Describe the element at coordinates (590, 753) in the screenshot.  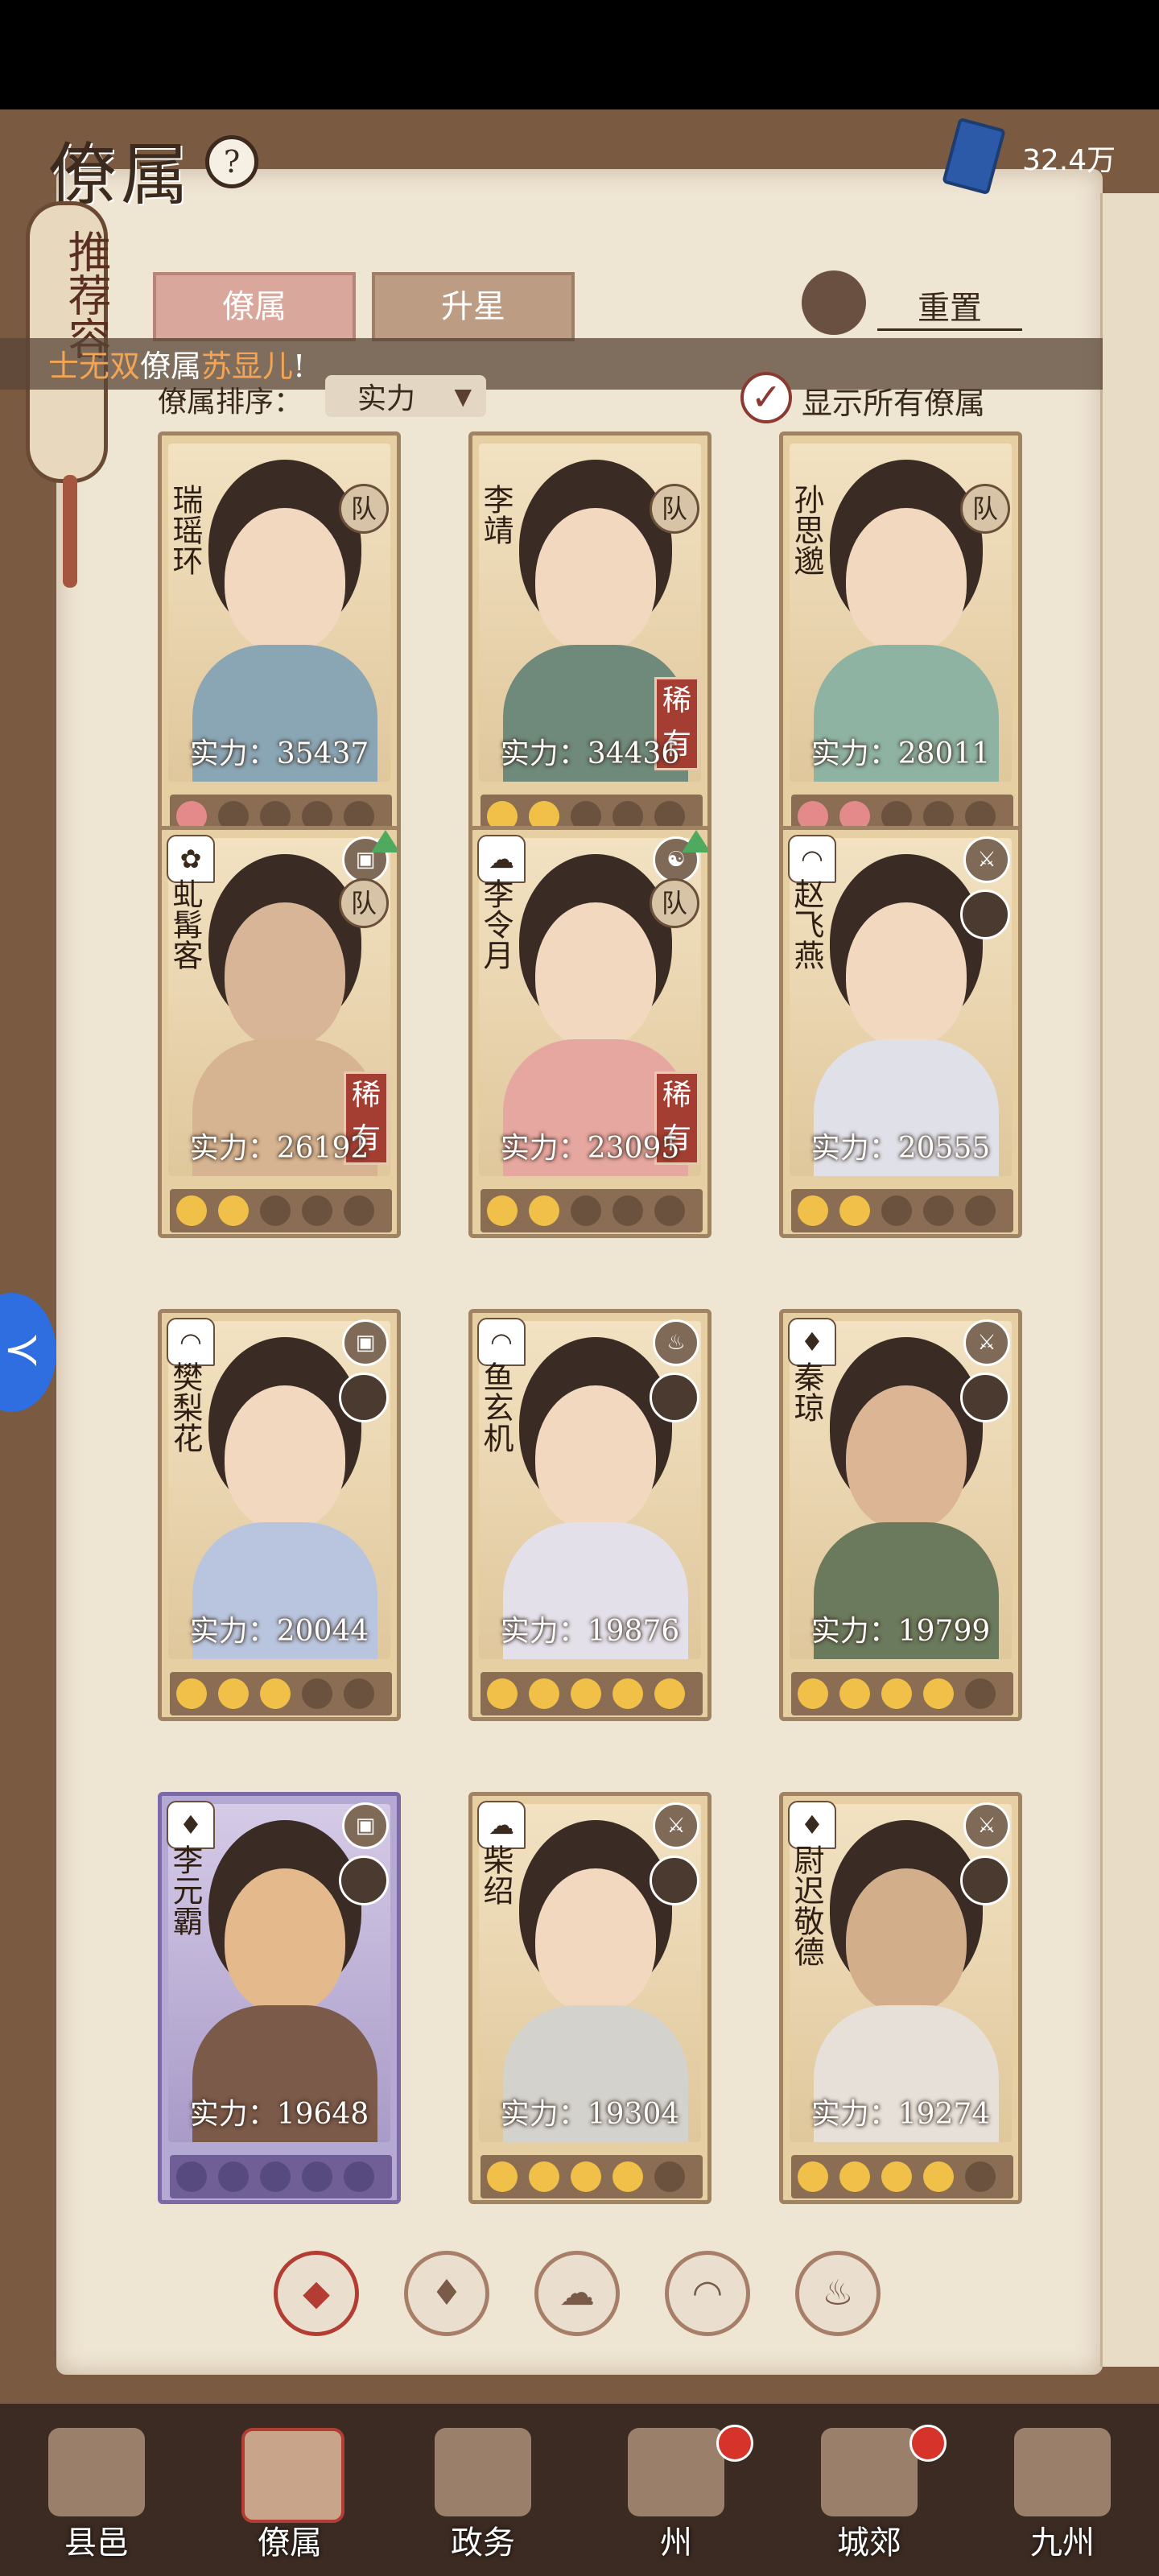
I see `power-value: 实力：34436` at that location.